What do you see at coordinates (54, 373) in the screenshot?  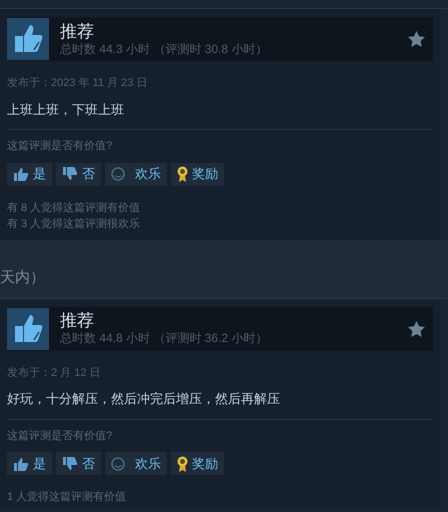 I see `posted-date: 发布于：2 月 12 日` at bounding box center [54, 373].